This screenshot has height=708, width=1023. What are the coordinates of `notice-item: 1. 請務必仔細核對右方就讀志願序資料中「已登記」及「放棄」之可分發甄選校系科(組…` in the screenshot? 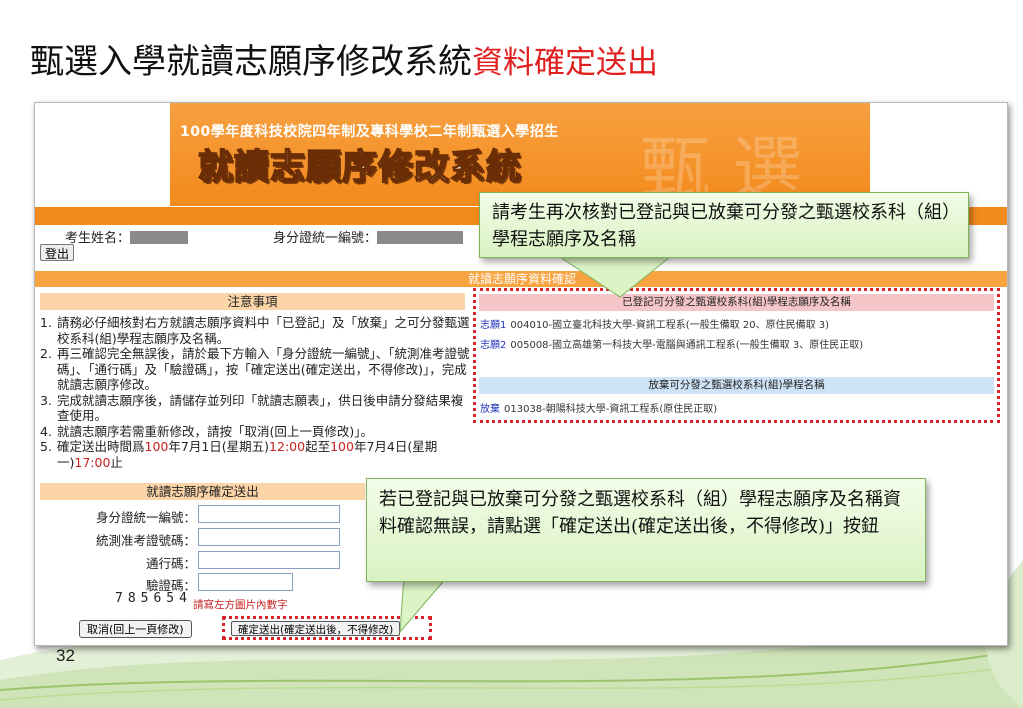 It's located at (255, 330).